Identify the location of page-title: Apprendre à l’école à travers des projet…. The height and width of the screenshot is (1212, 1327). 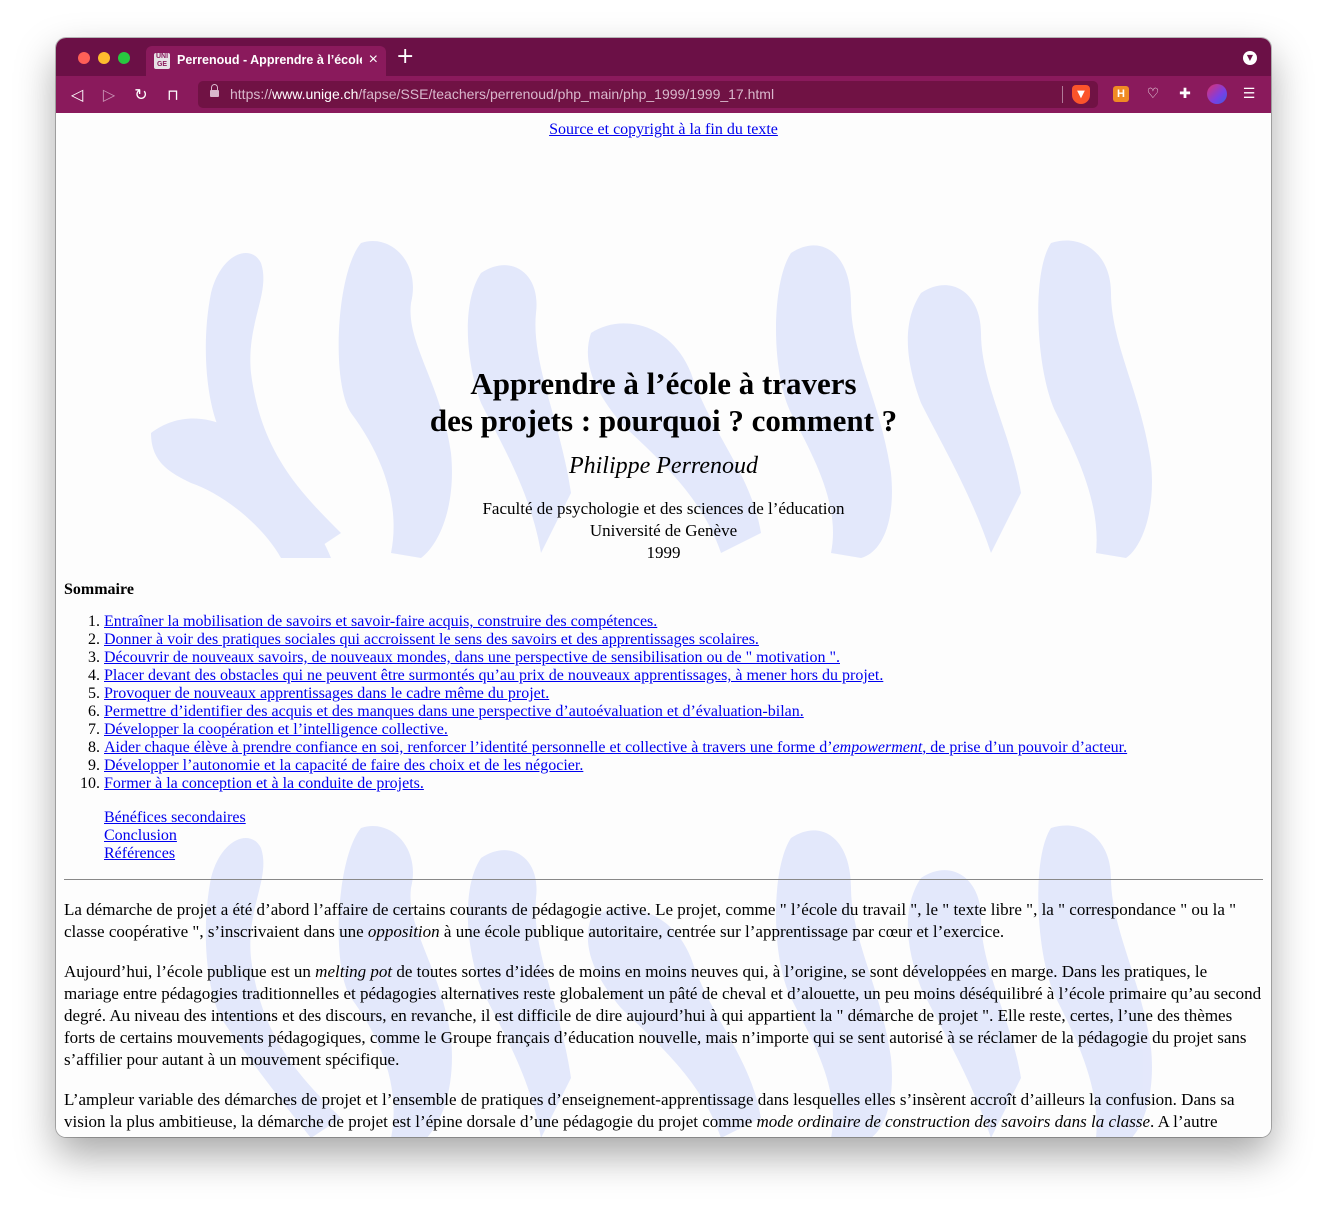
(663, 402).